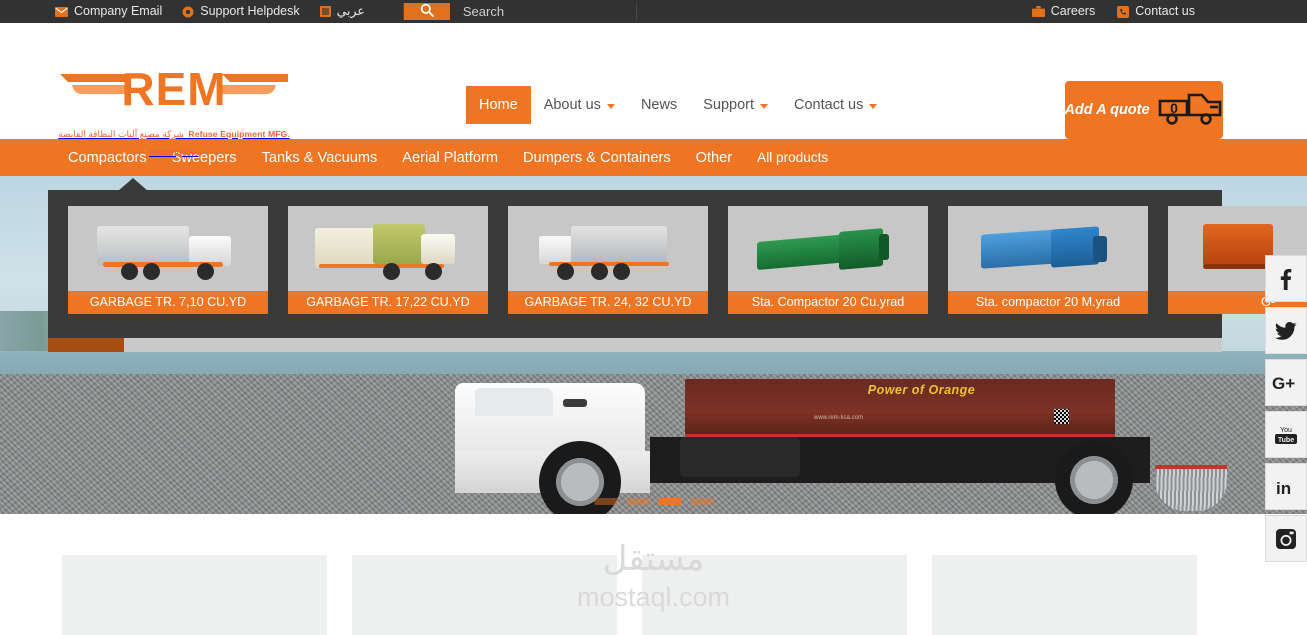  I want to click on google-plus-icon: G+, so click(1286, 382).